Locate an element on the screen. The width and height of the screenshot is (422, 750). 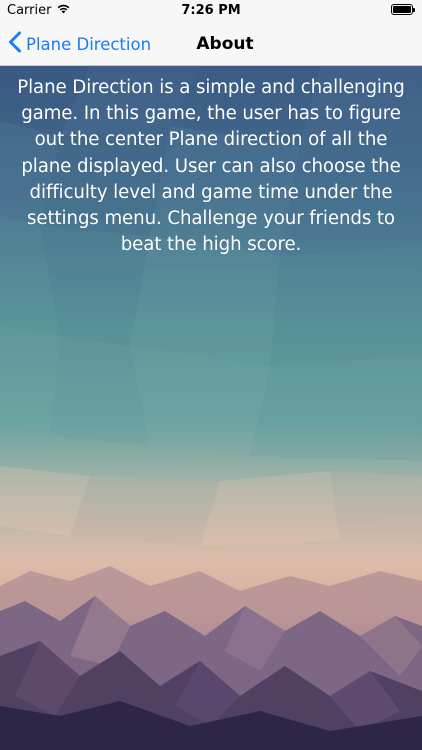
page-title: About is located at coordinates (225, 44).